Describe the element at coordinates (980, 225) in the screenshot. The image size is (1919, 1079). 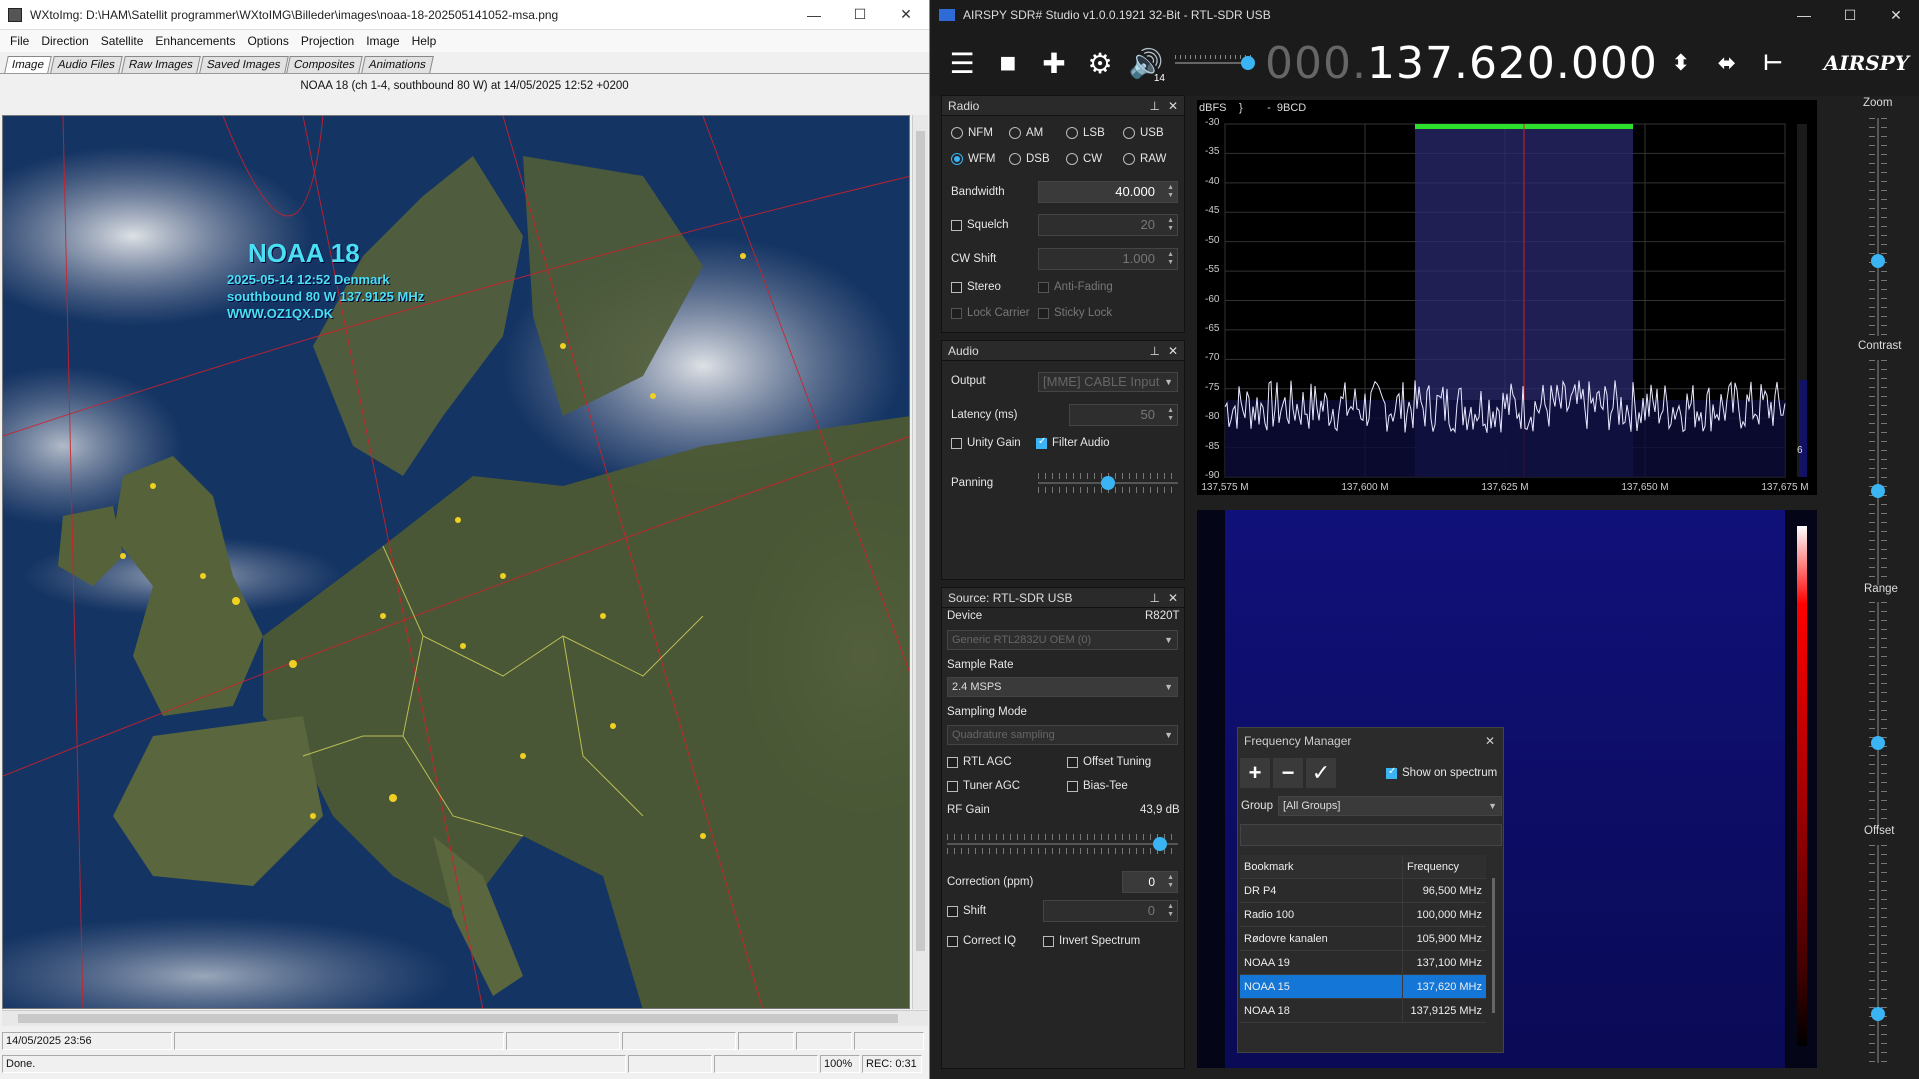
I see `squelch-checkbox: Squelch` at that location.